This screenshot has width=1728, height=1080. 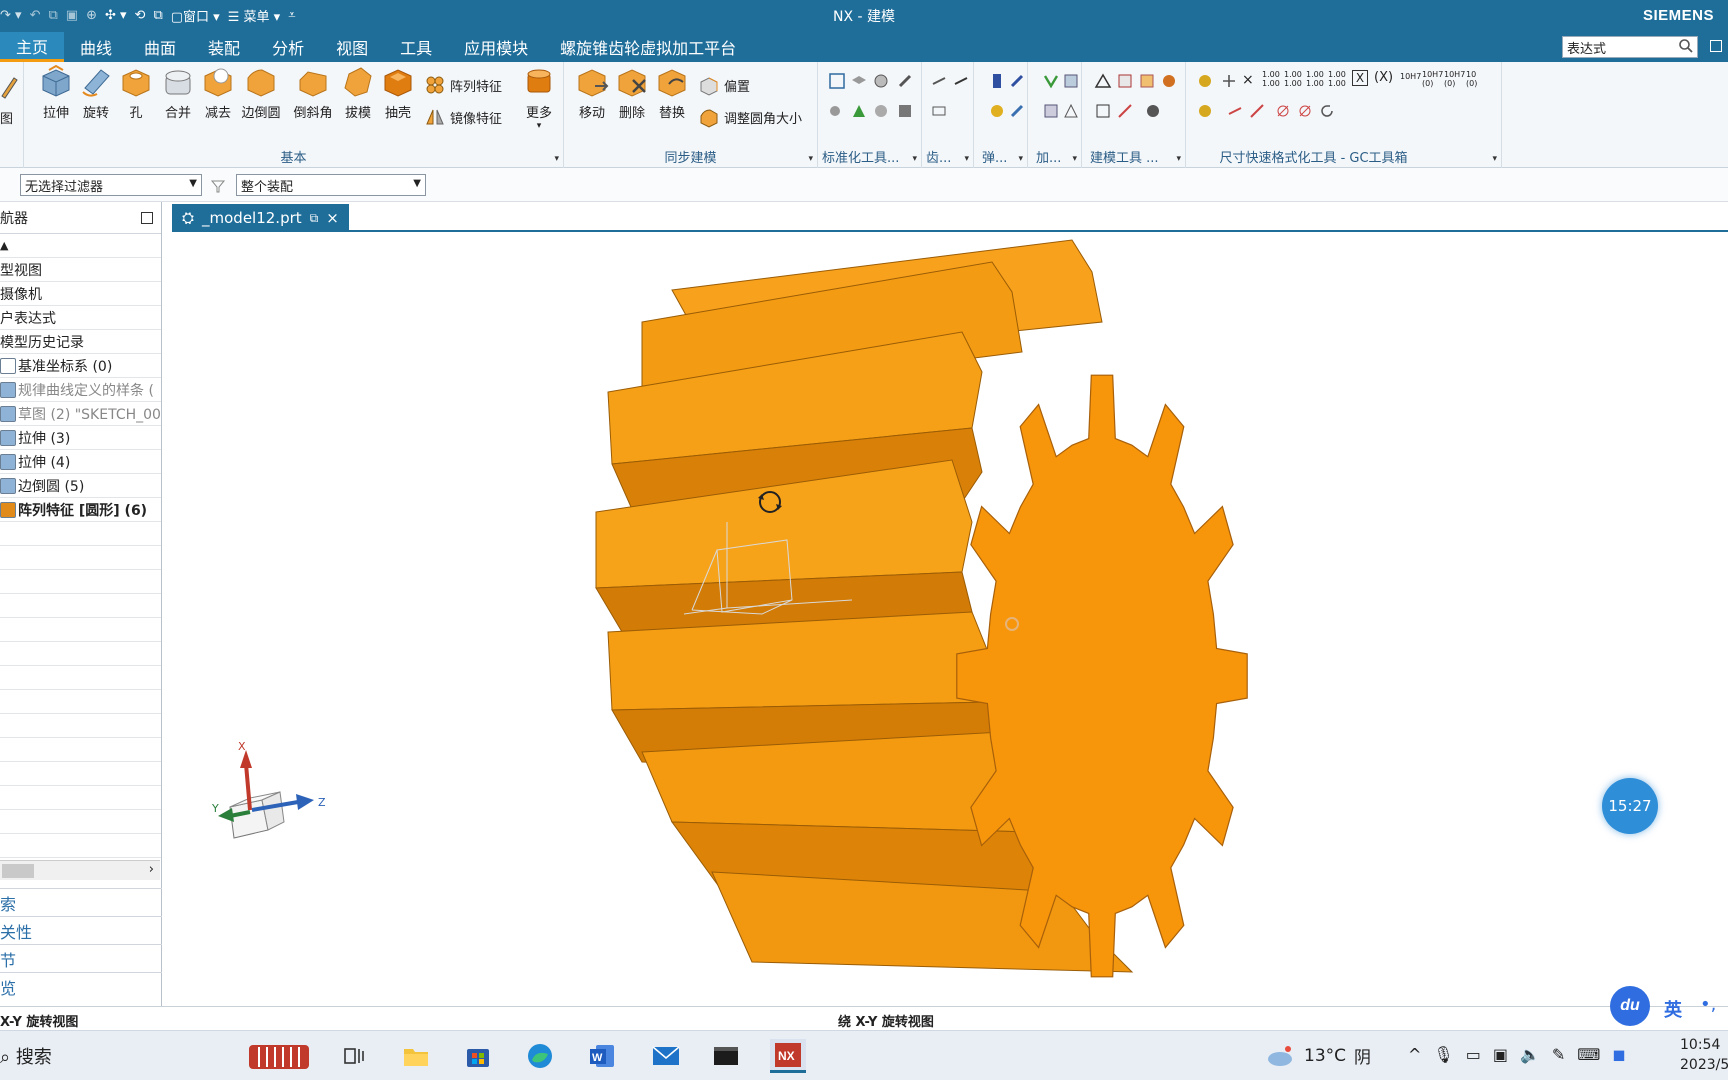 What do you see at coordinates (724, 85) in the screenshot?
I see `offset-region-button: 偏置` at bounding box center [724, 85].